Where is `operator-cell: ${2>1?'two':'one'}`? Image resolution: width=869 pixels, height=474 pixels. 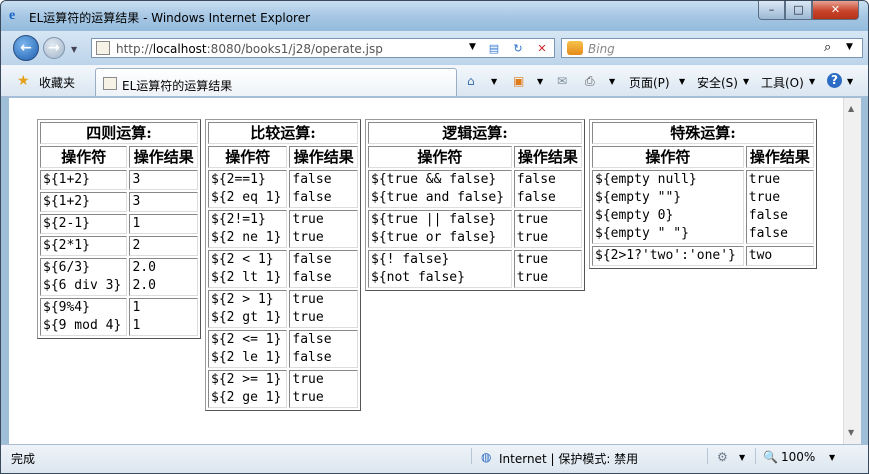 operator-cell: ${2>1?'two':'one'} is located at coordinates (668, 256).